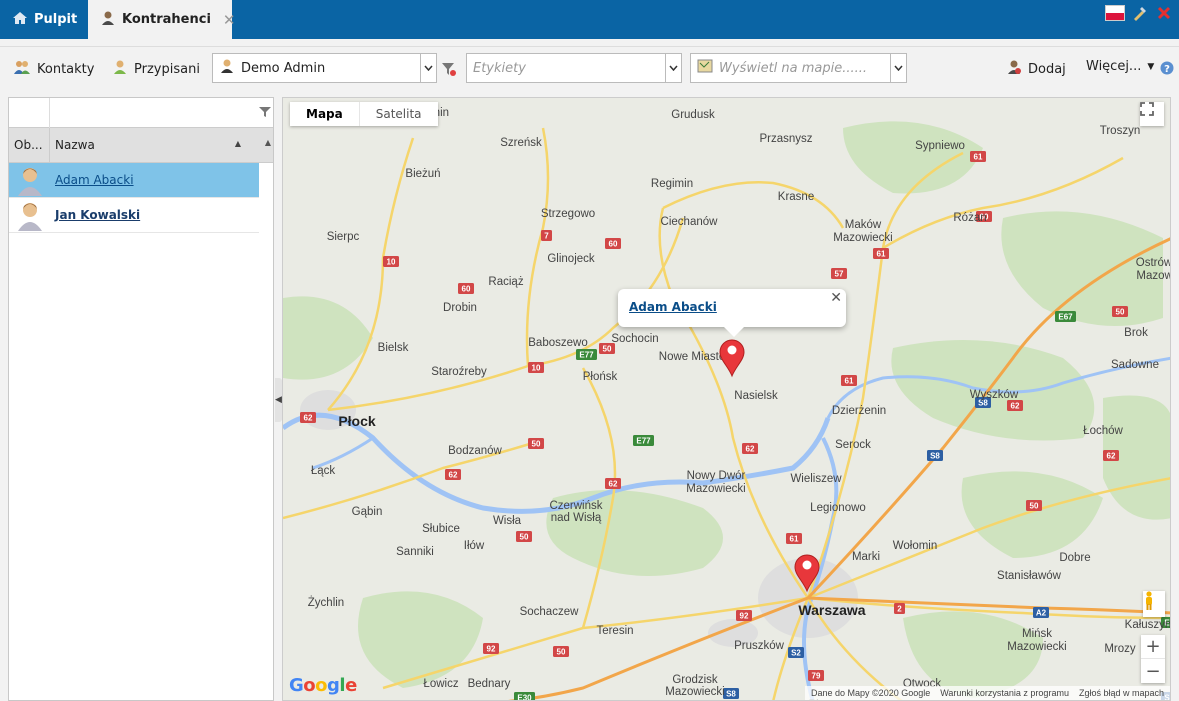 Image resolution: width=1179 pixels, height=701 pixels. Describe the element at coordinates (141, 113) in the screenshot. I see `filter-row` at that location.